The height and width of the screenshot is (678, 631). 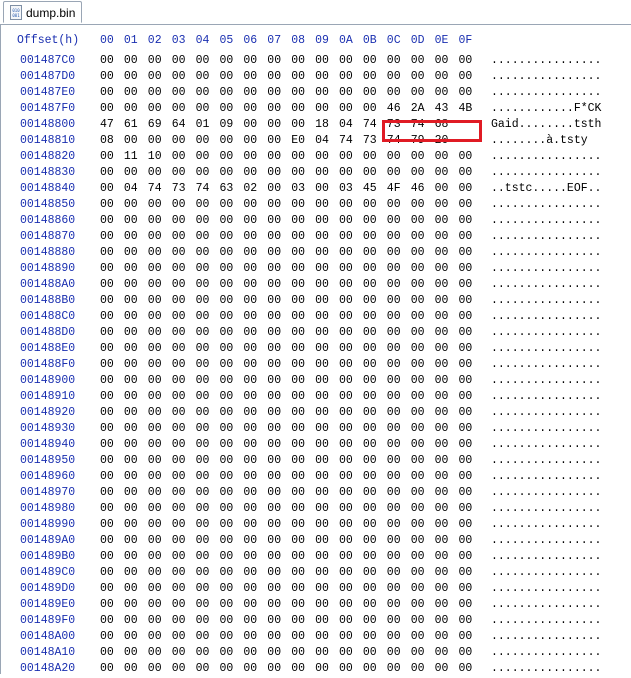 What do you see at coordinates (423, 188) in the screenshot?
I see `hex-byte: 46` at bounding box center [423, 188].